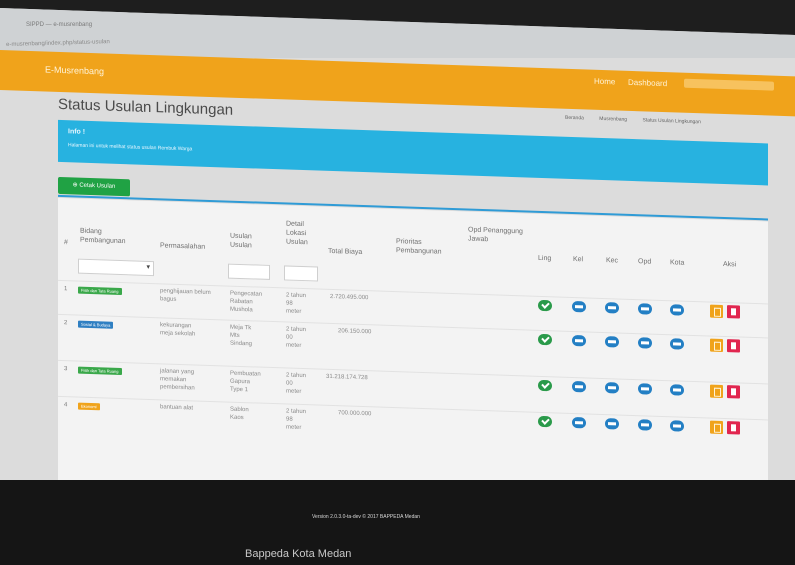 The image size is (795, 565). Describe the element at coordinates (177, 379) in the screenshot. I see `permasalahan-cell: jalanan yang memakan pembersihan` at that location.